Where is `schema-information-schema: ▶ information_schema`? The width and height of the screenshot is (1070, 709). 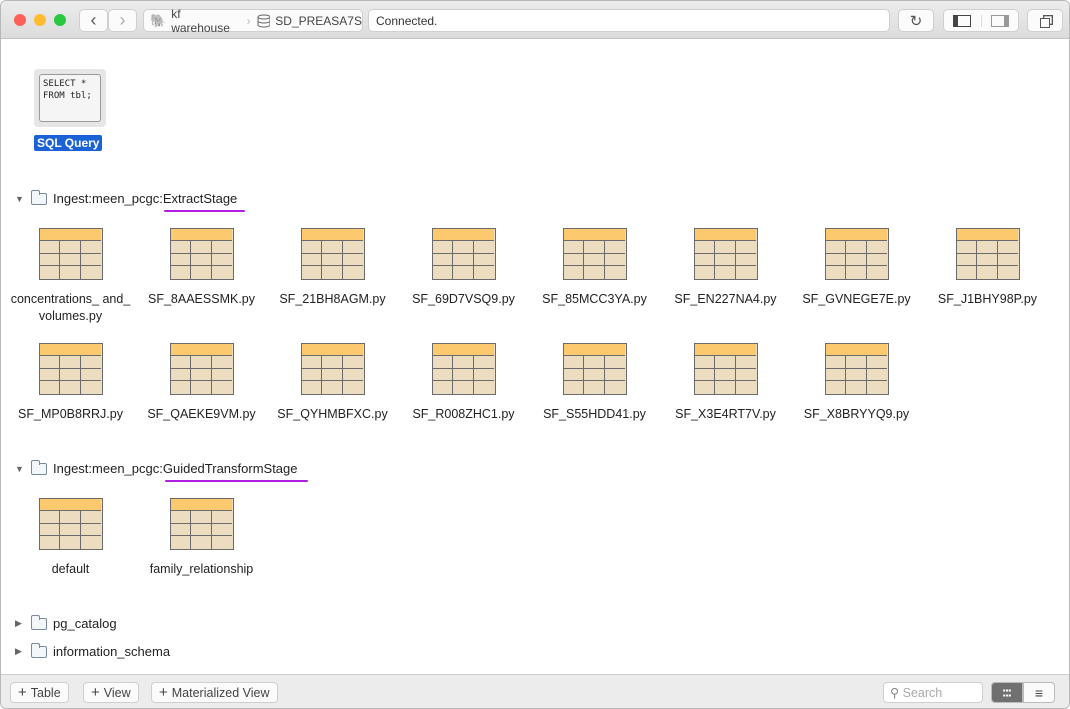 schema-information-schema: ▶ information_schema is located at coordinates (93, 650).